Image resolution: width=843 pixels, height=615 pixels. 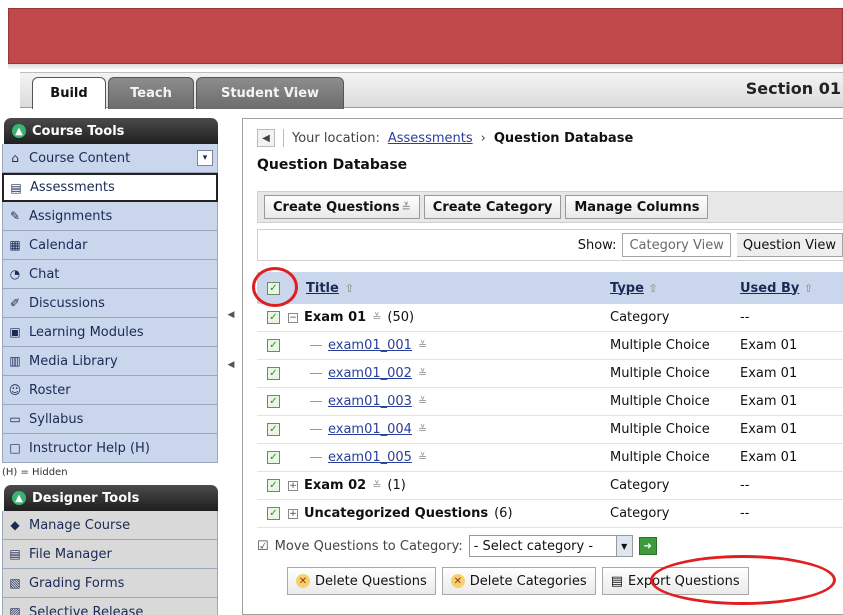 What do you see at coordinates (15, 274) in the screenshot?
I see `chat-icon: ◔` at bounding box center [15, 274].